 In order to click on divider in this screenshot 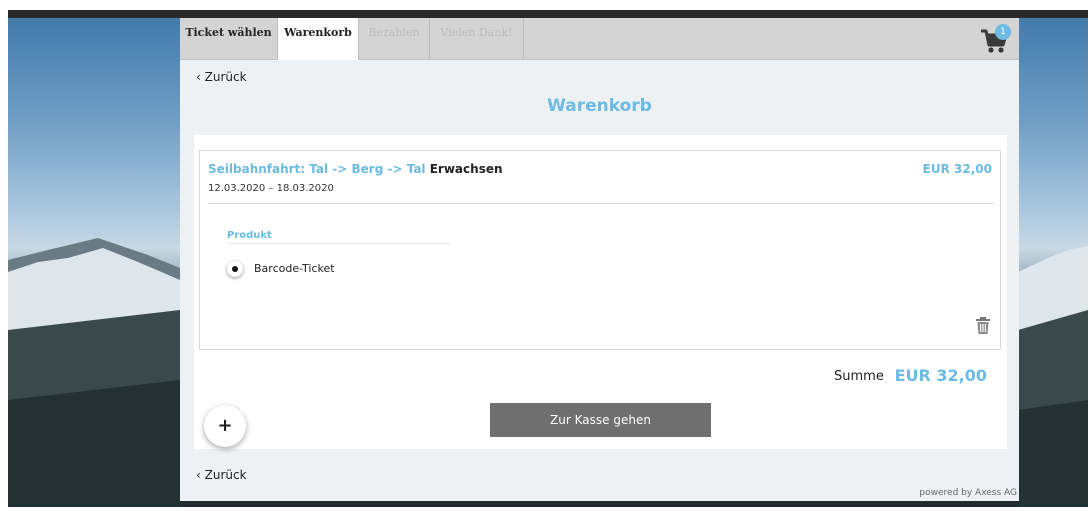, I will do `click(601, 203)`.